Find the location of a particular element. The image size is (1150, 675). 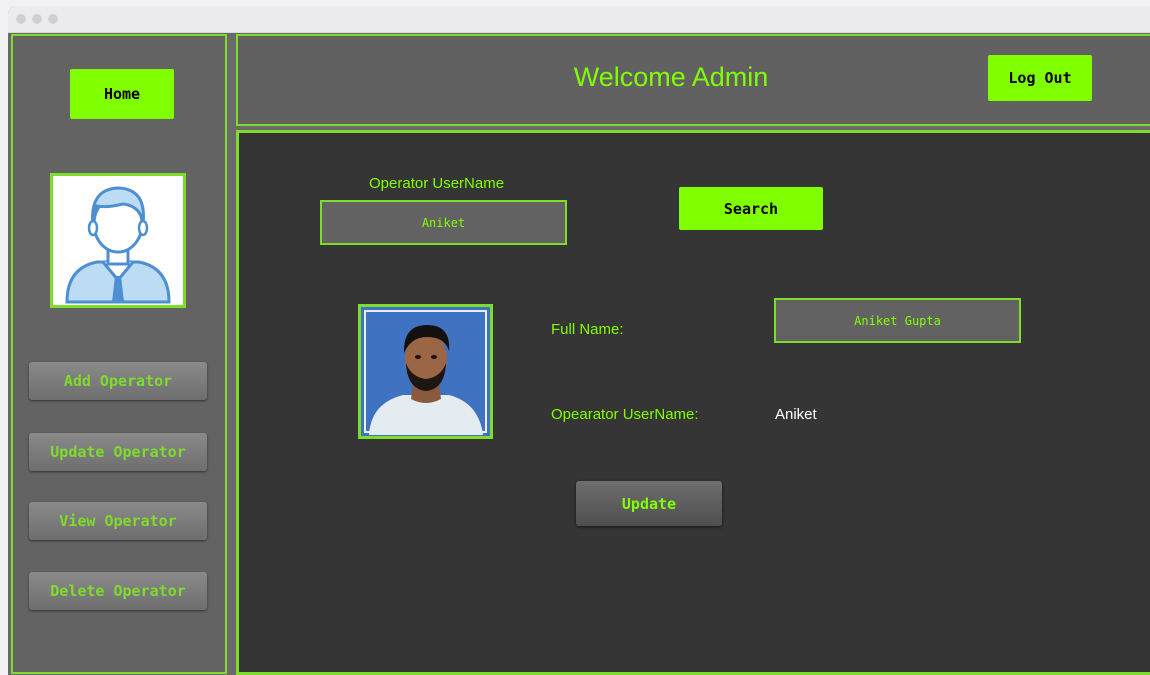

header: Welcome Admin Log Out is located at coordinates (693, 80).